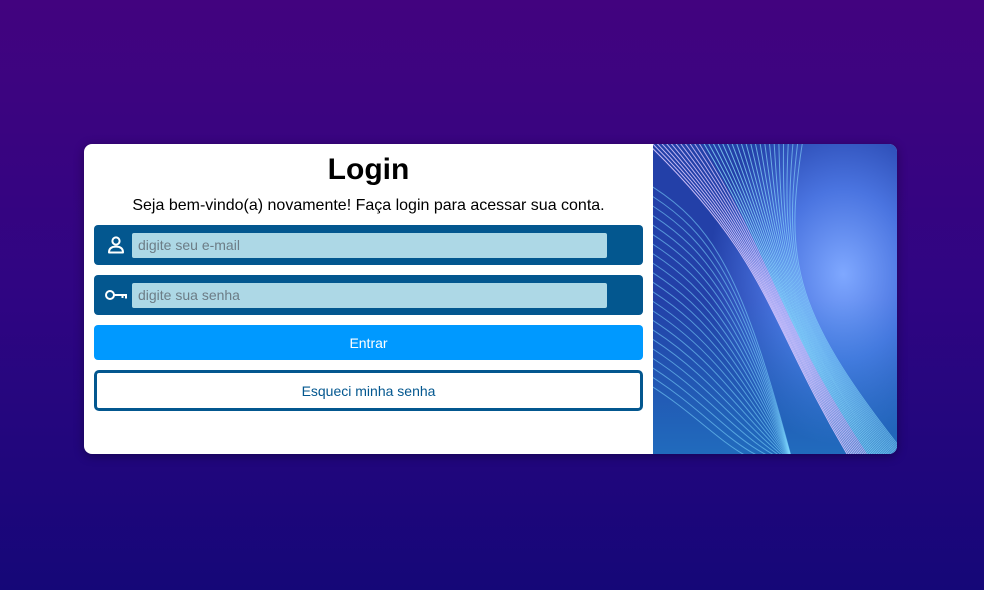  What do you see at coordinates (116, 295) in the screenshot?
I see `key-icon` at bounding box center [116, 295].